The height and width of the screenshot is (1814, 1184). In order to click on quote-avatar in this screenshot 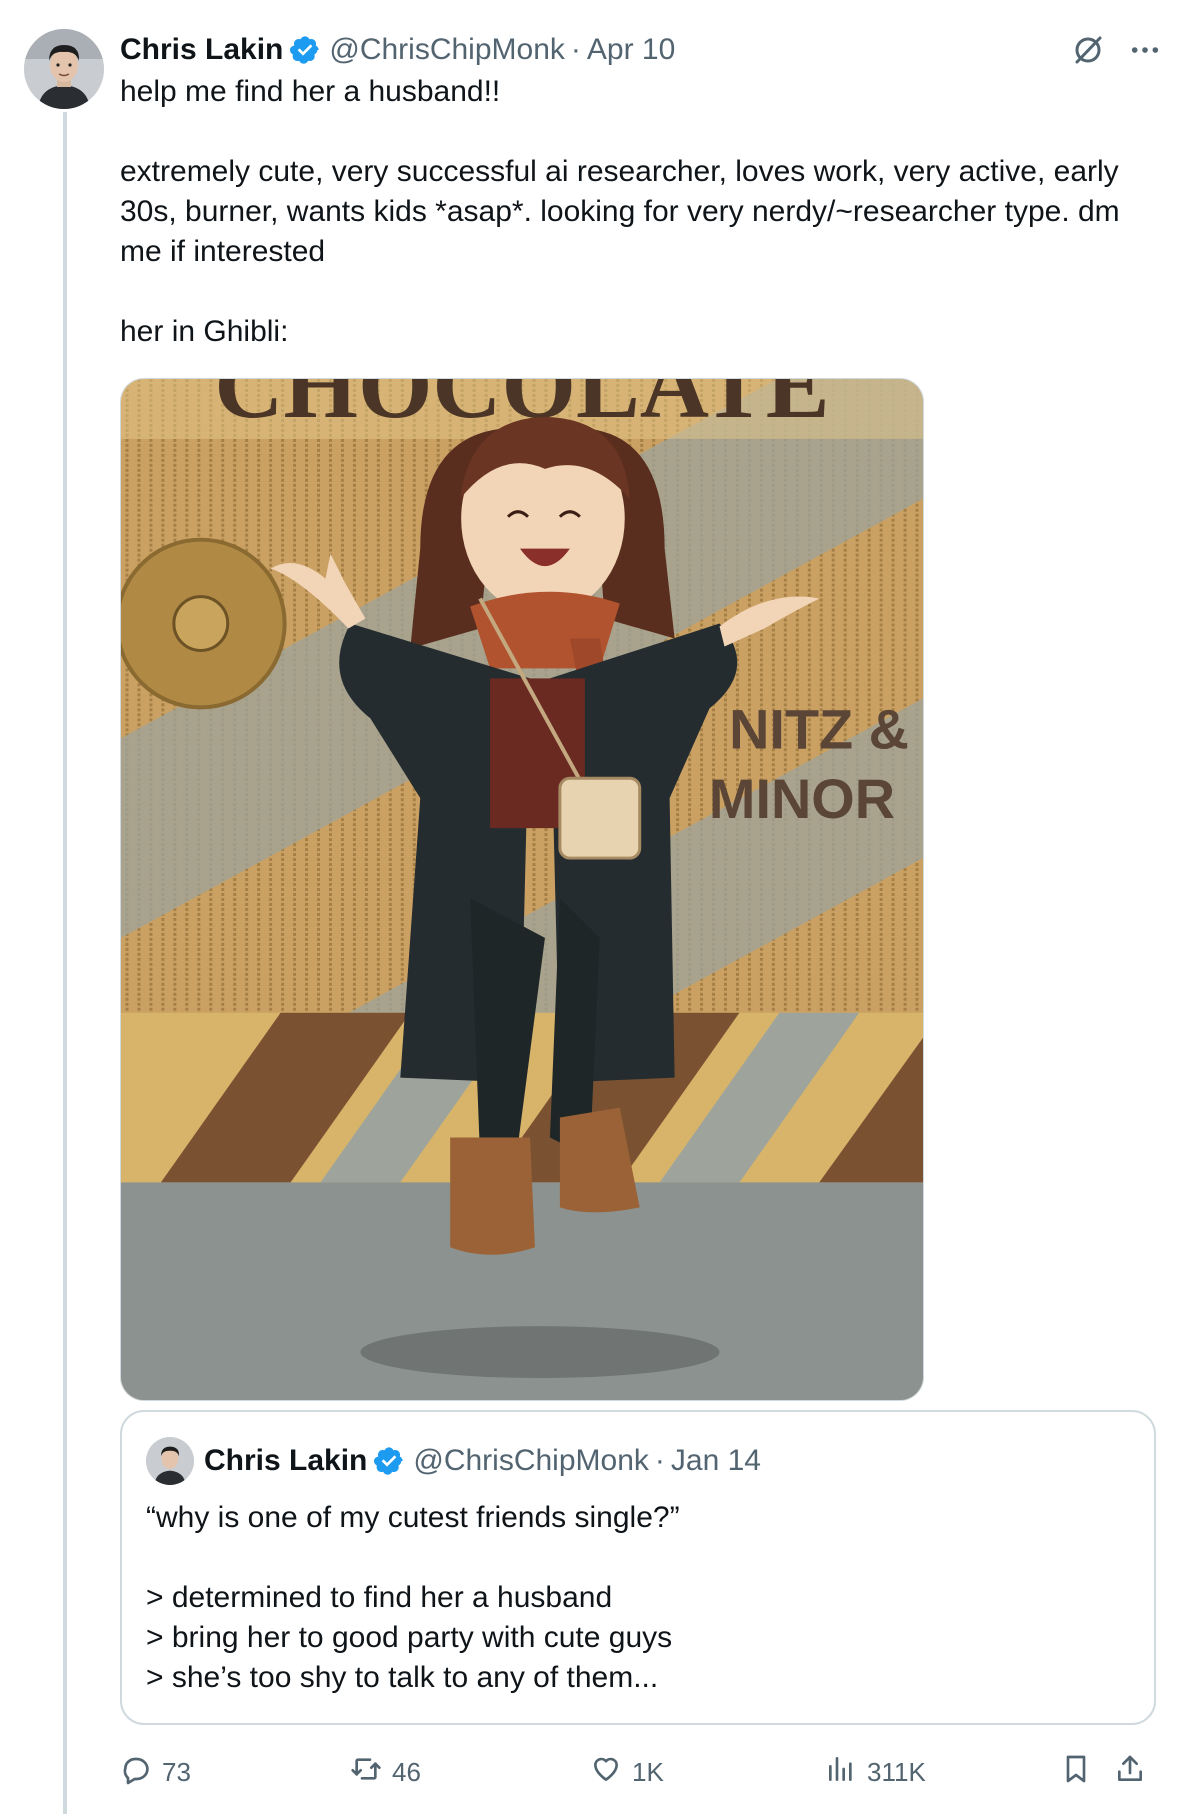, I will do `click(170, 1461)`.